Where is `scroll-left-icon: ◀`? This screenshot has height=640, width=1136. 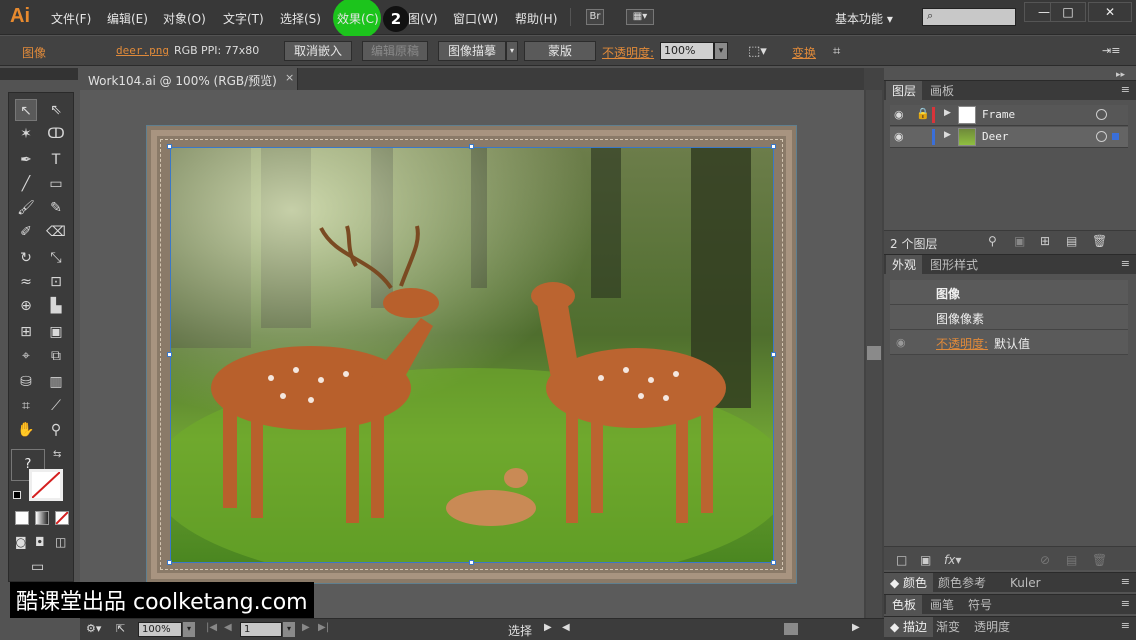
scroll-left-icon: ◀ is located at coordinates (566, 627).